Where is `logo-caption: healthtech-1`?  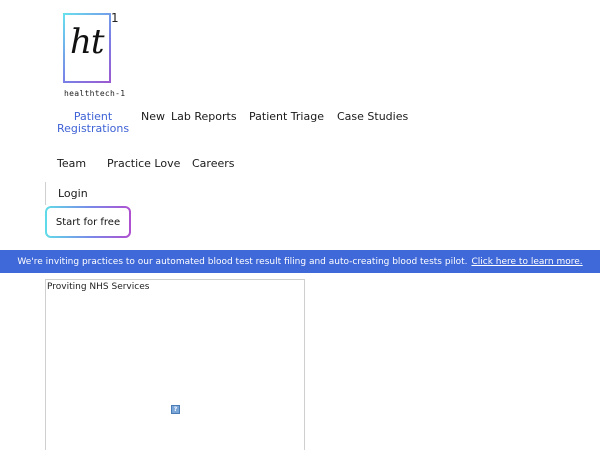
logo-caption: healthtech-1 is located at coordinates (95, 93).